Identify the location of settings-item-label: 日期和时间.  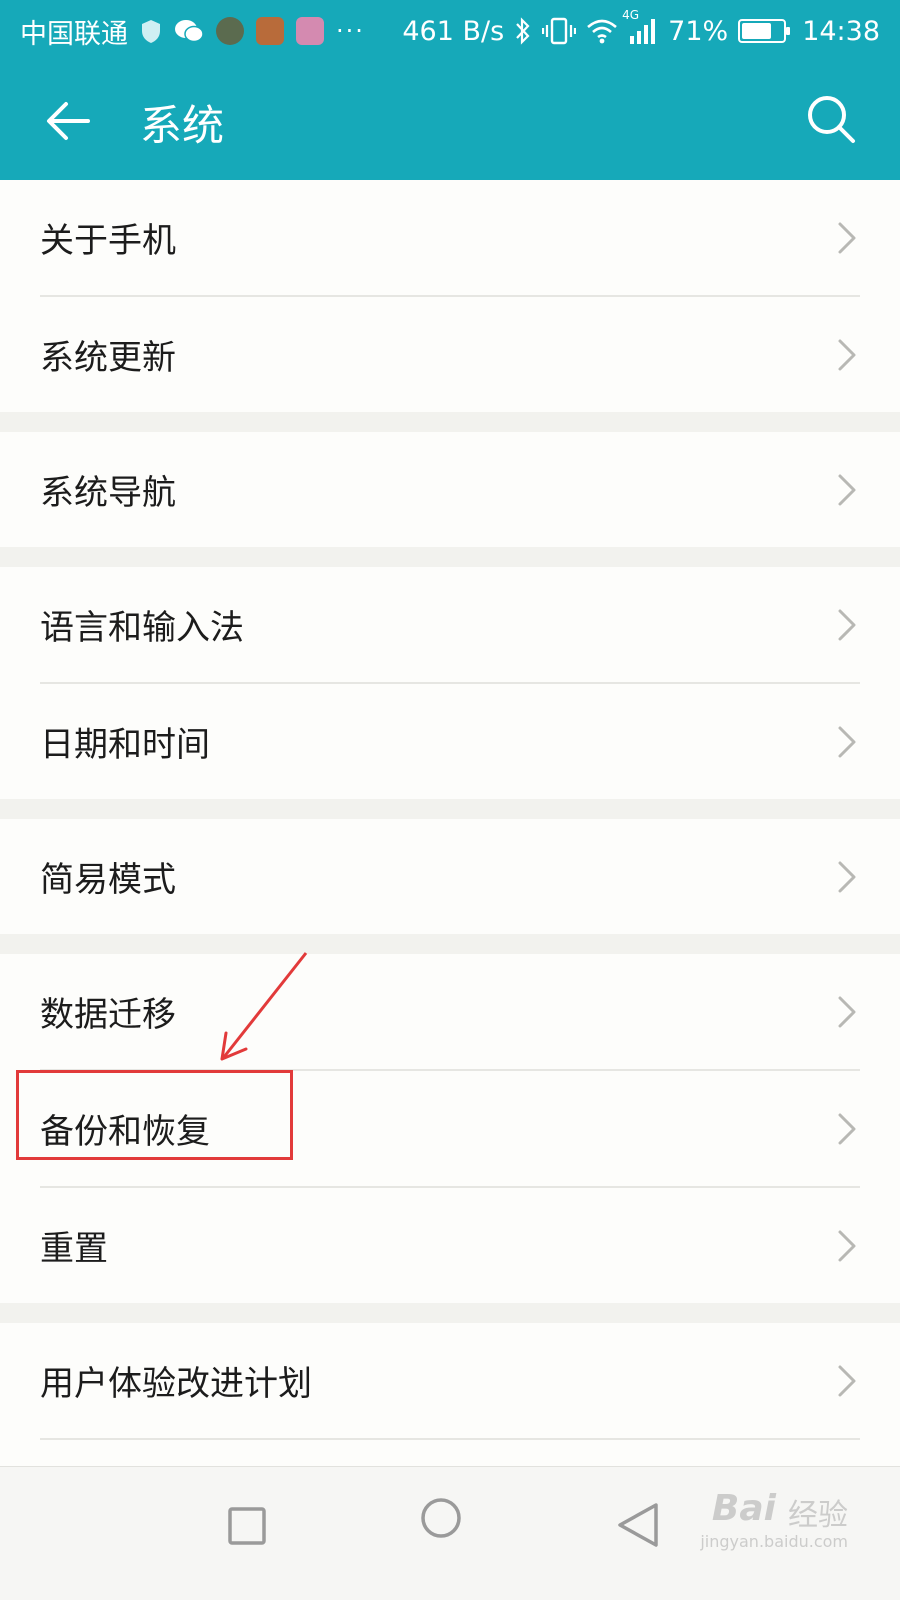
(125, 745).